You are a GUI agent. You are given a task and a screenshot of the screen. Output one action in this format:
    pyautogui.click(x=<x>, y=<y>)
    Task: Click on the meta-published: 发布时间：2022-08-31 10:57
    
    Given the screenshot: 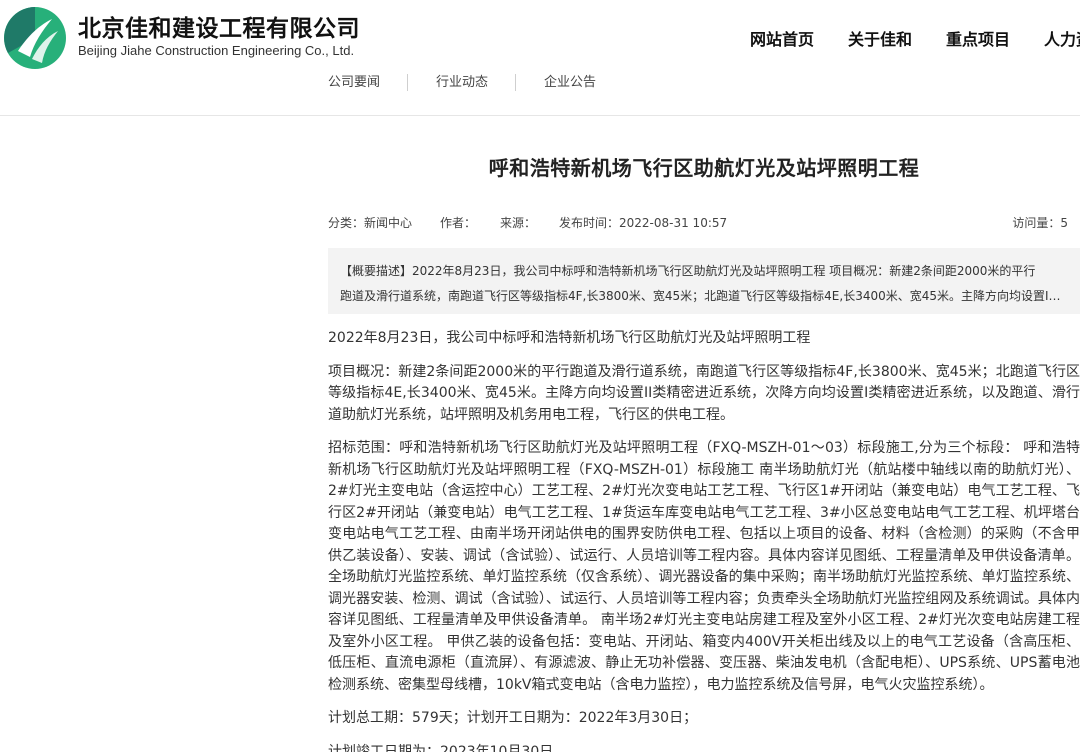 What is the action you would take?
    pyautogui.click(x=643, y=223)
    